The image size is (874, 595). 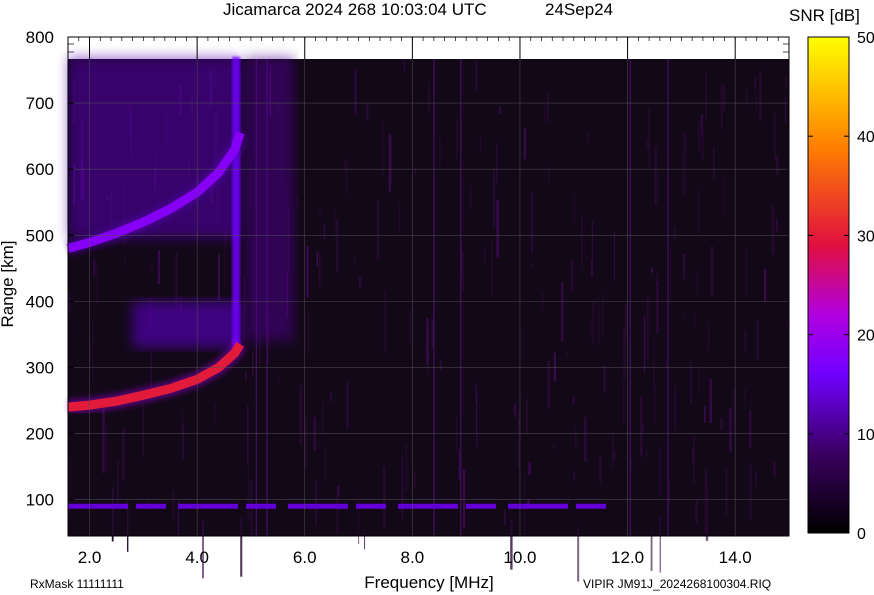 I want to click on x-tick-label: 2.0, so click(x=90, y=557).